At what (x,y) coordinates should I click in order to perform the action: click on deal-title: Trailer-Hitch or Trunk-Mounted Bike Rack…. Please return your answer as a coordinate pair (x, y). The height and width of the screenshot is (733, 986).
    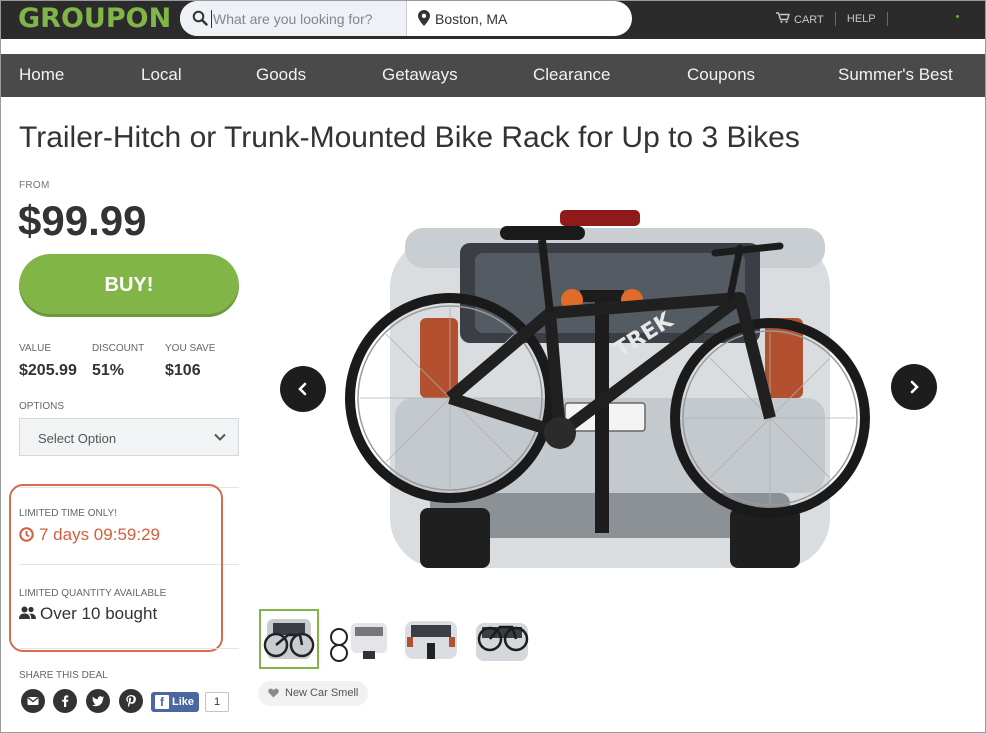
    Looking at the image, I should click on (409, 137).